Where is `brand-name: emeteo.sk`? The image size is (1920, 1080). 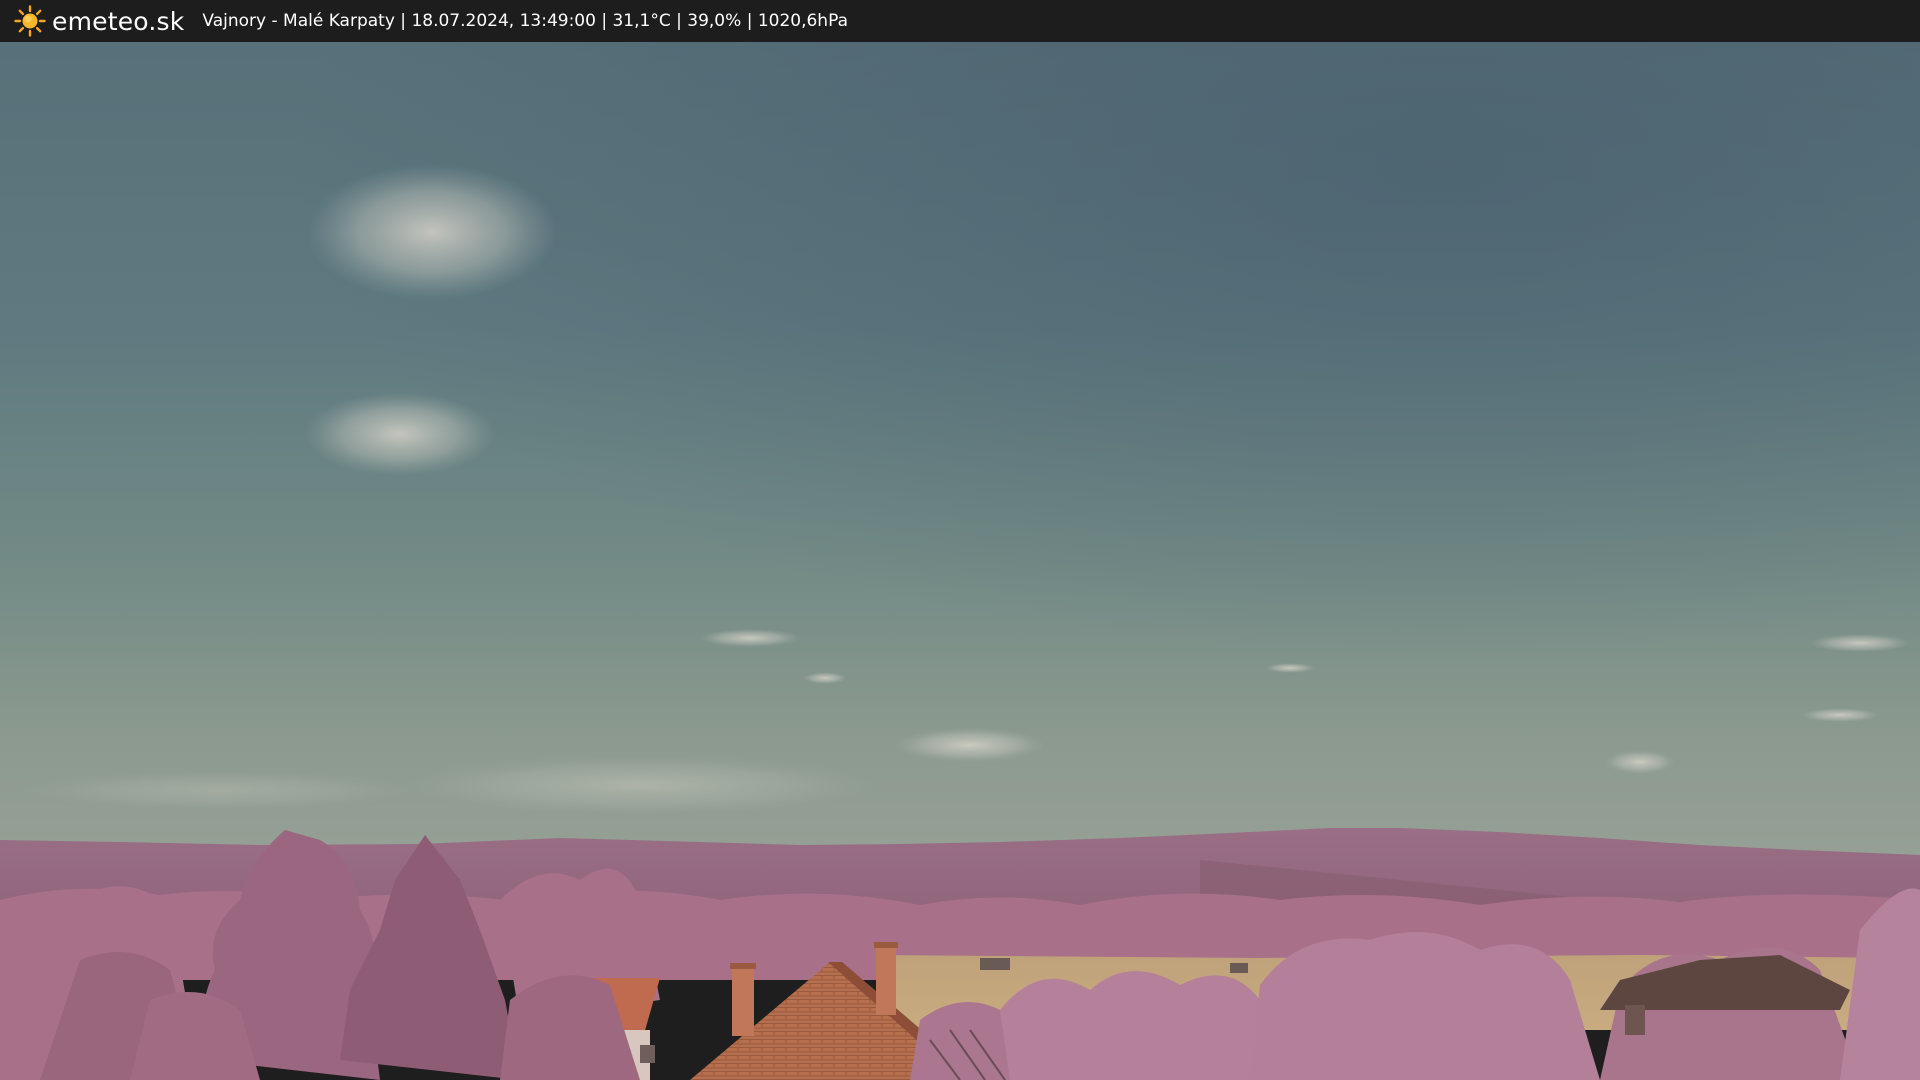 brand-name: emeteo.sk is located at coordinates (118, 21).